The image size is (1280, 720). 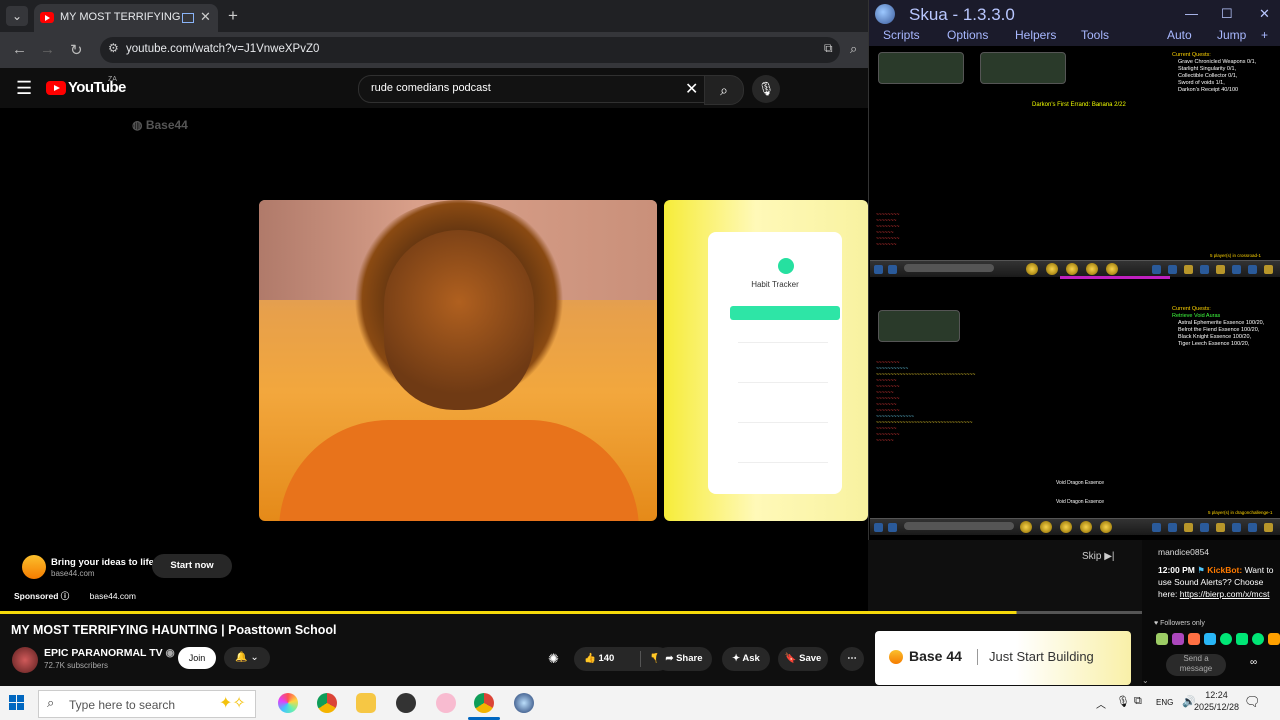 What do you see at coordinates (327, 703) in the screenshot?
I see `chrome-icon` at bounding box center [327, 703].